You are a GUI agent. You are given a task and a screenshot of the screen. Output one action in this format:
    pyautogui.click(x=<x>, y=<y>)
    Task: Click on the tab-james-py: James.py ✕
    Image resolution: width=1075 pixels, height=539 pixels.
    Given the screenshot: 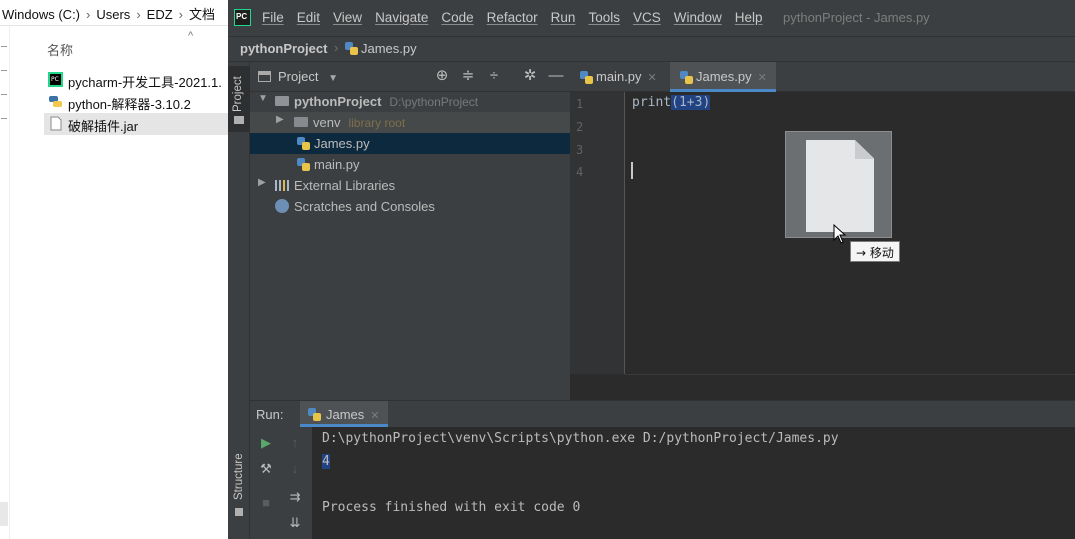 What is the action you would take?
    pyautogui.click(x=723, y=77)
    